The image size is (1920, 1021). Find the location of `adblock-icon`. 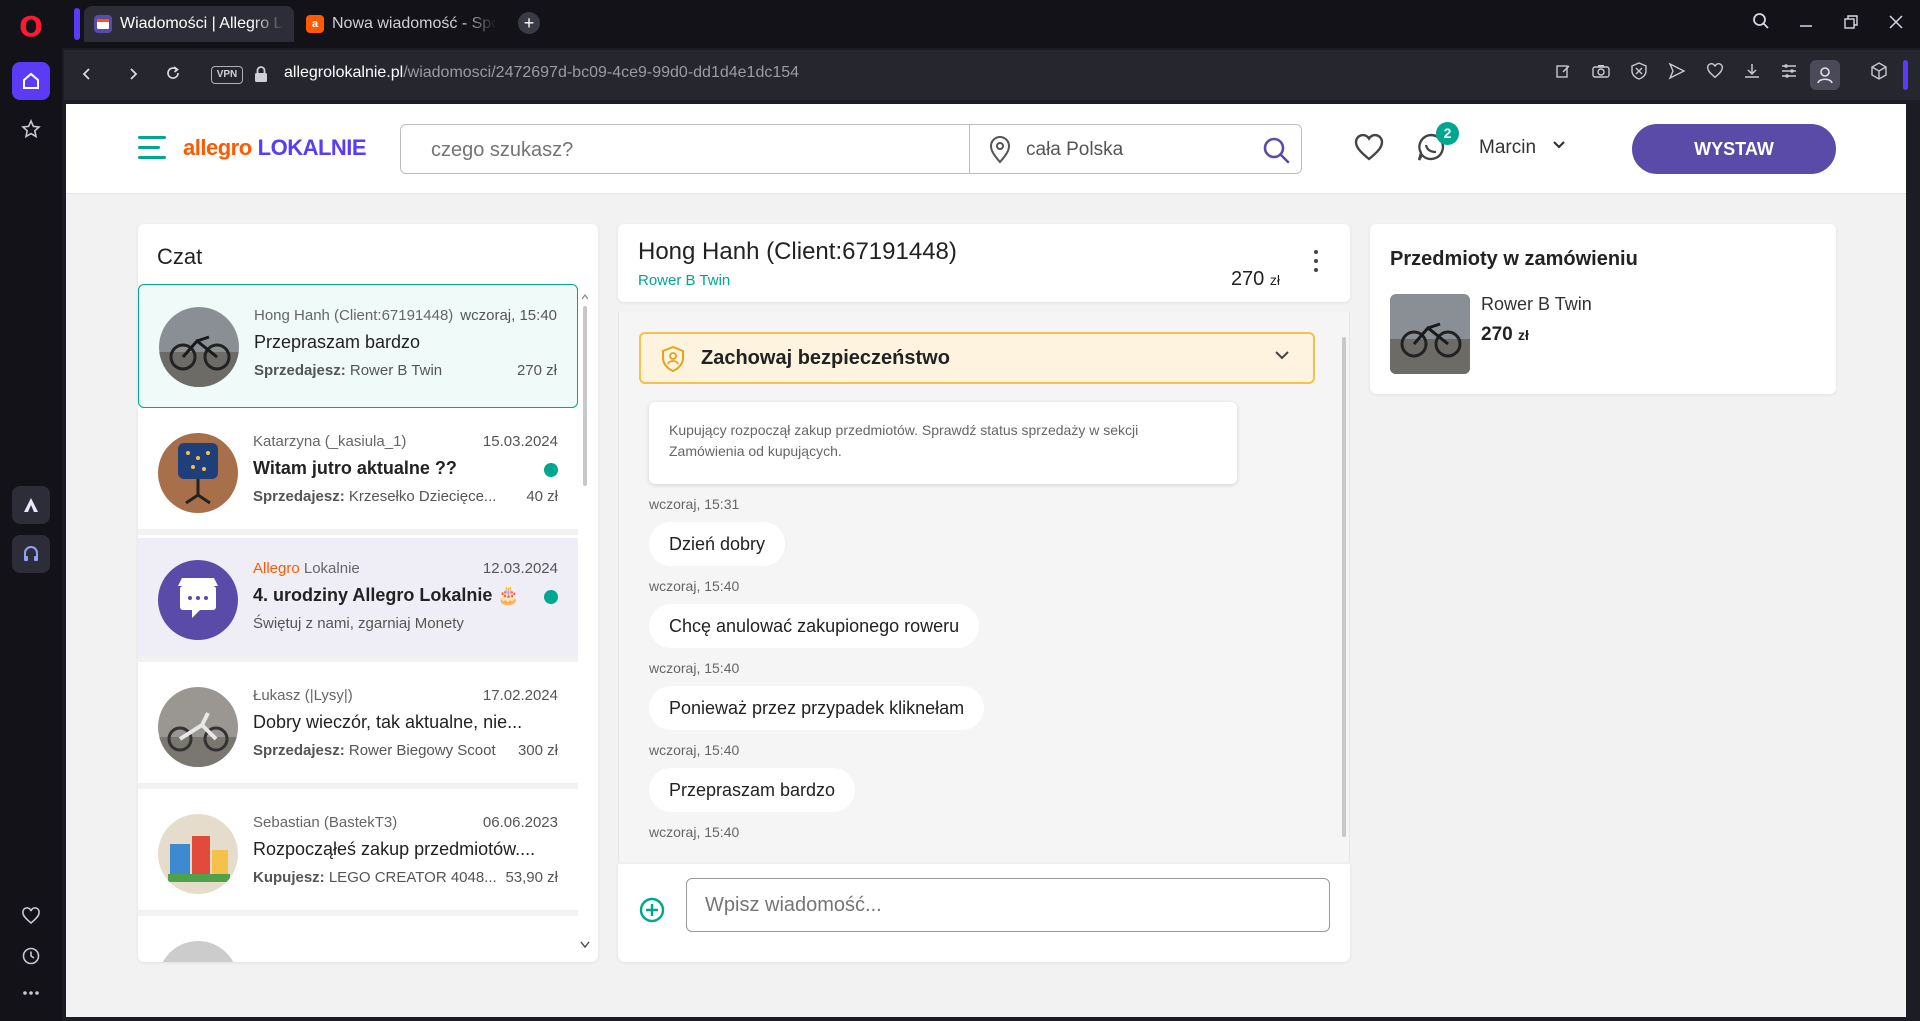

adblock-icon is located at coordinates (1639, 75).